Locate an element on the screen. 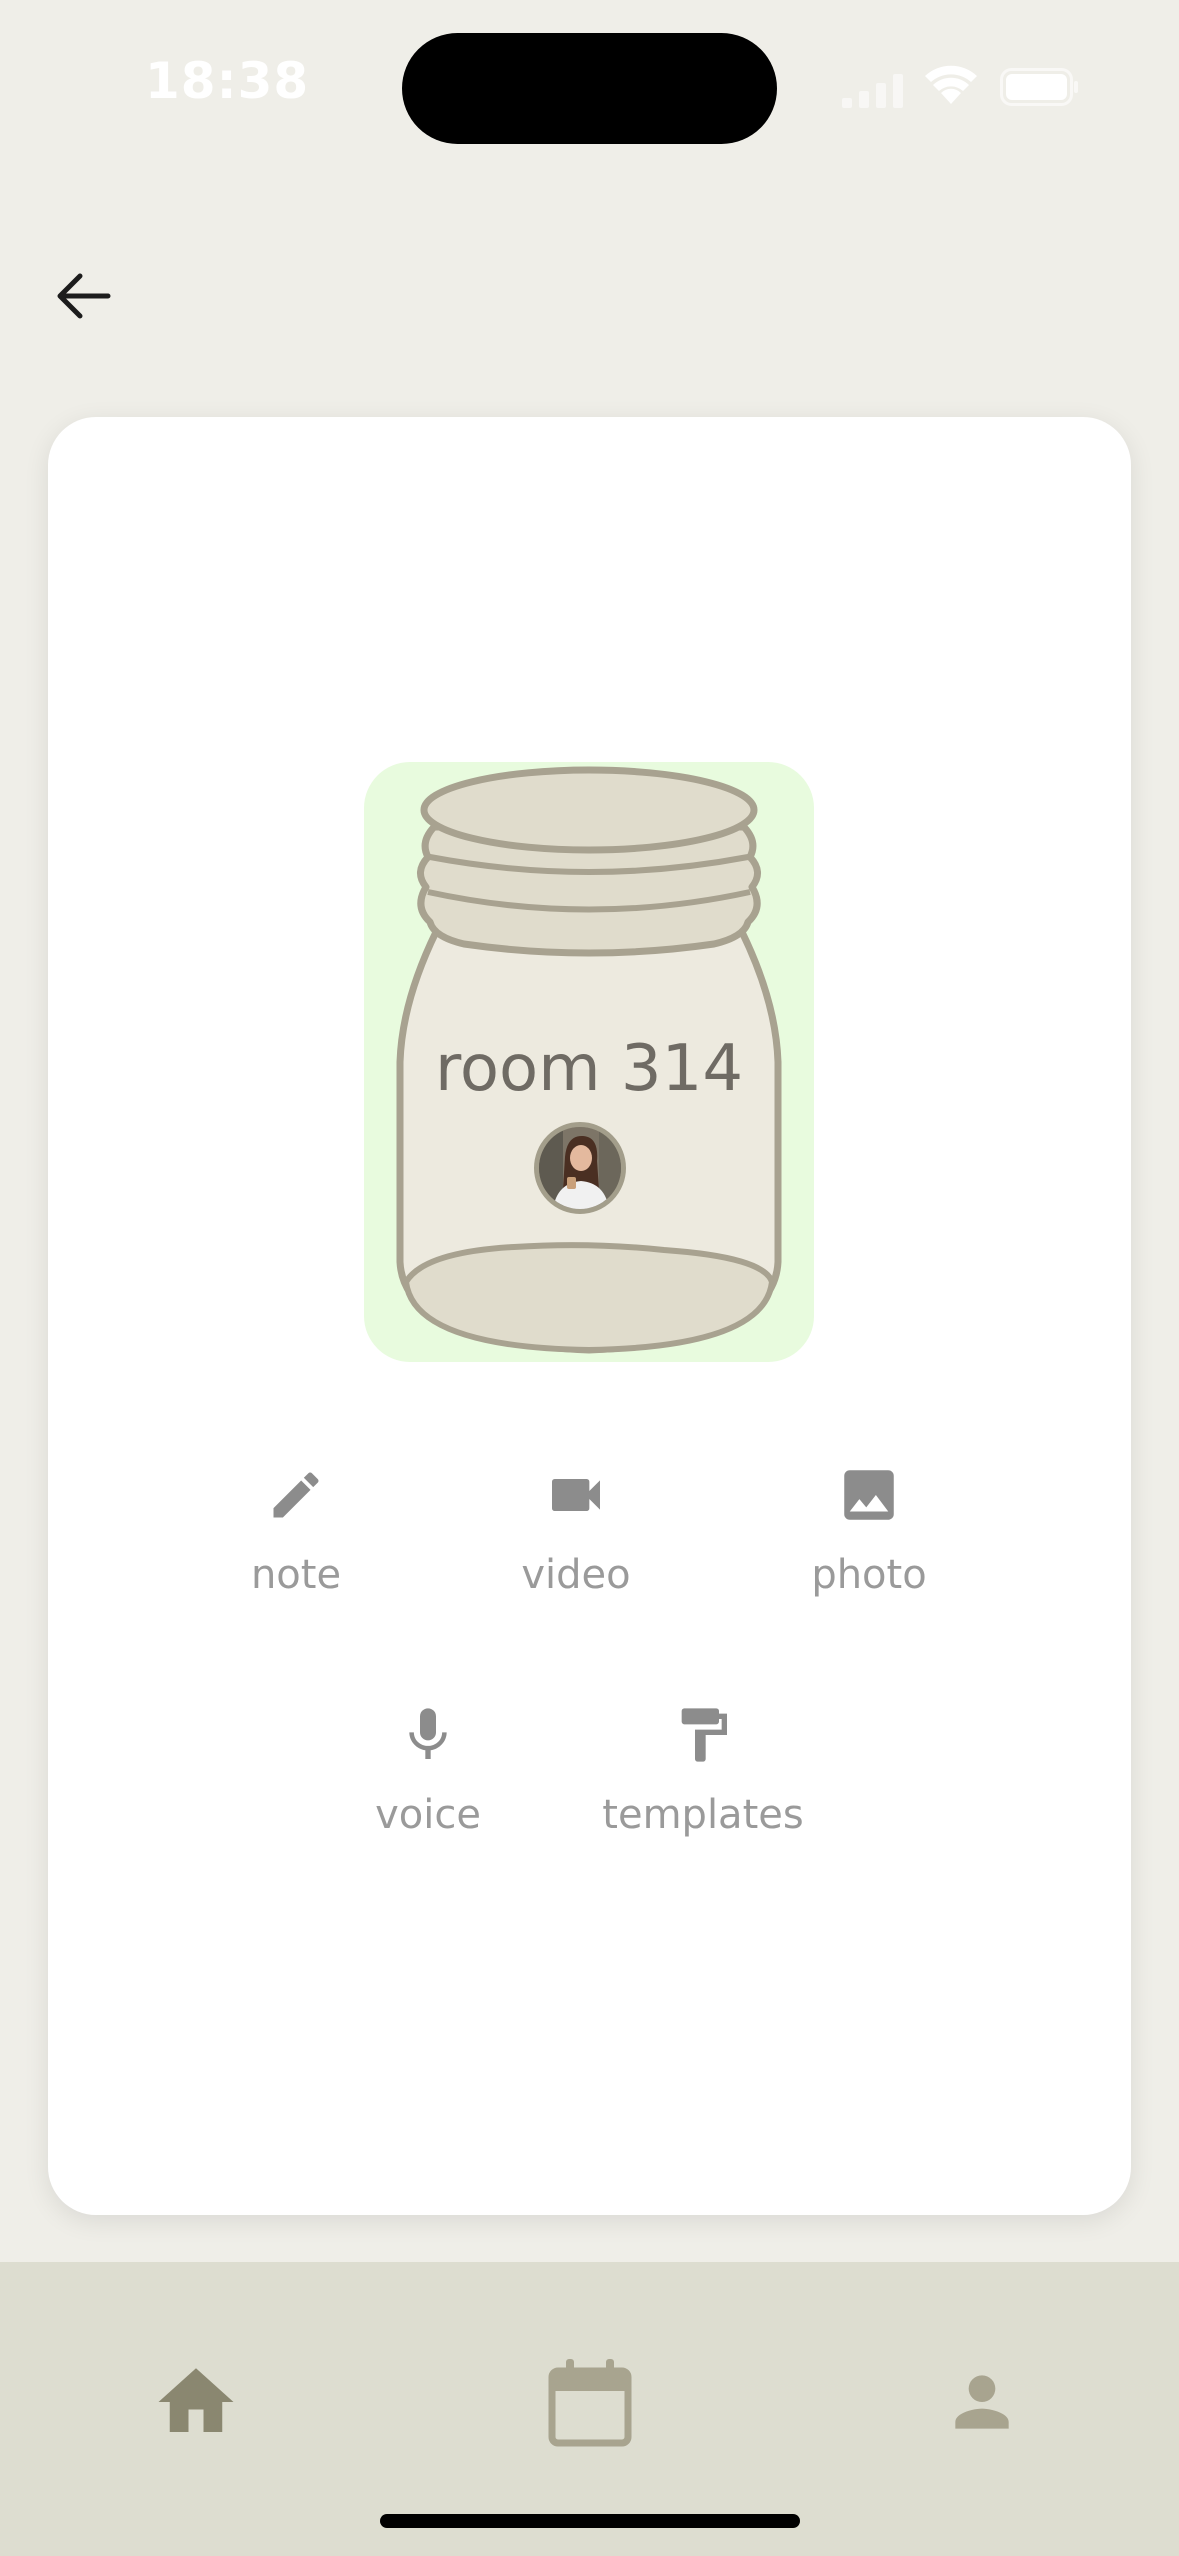  paint-roller-icon is located at coordinates (703, 1735).